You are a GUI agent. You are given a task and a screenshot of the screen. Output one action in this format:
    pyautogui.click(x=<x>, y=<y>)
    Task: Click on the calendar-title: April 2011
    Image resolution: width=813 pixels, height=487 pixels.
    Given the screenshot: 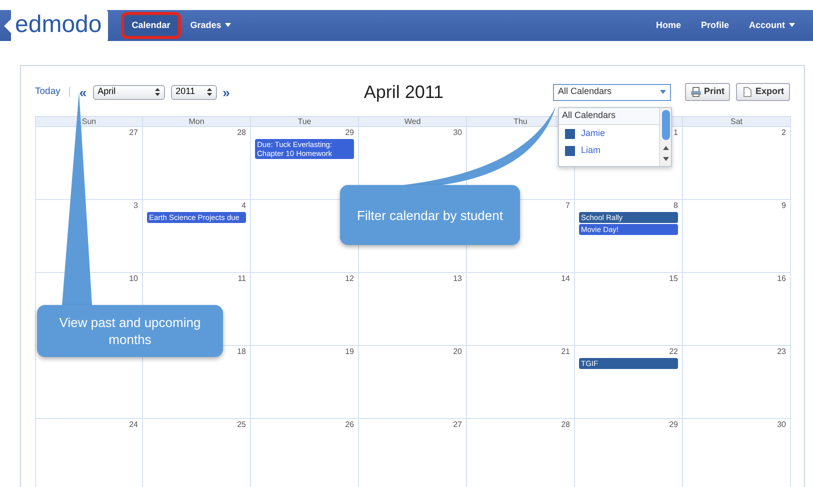 What is the action you would take?
    pyautogui.click(x=404, y=92)
    